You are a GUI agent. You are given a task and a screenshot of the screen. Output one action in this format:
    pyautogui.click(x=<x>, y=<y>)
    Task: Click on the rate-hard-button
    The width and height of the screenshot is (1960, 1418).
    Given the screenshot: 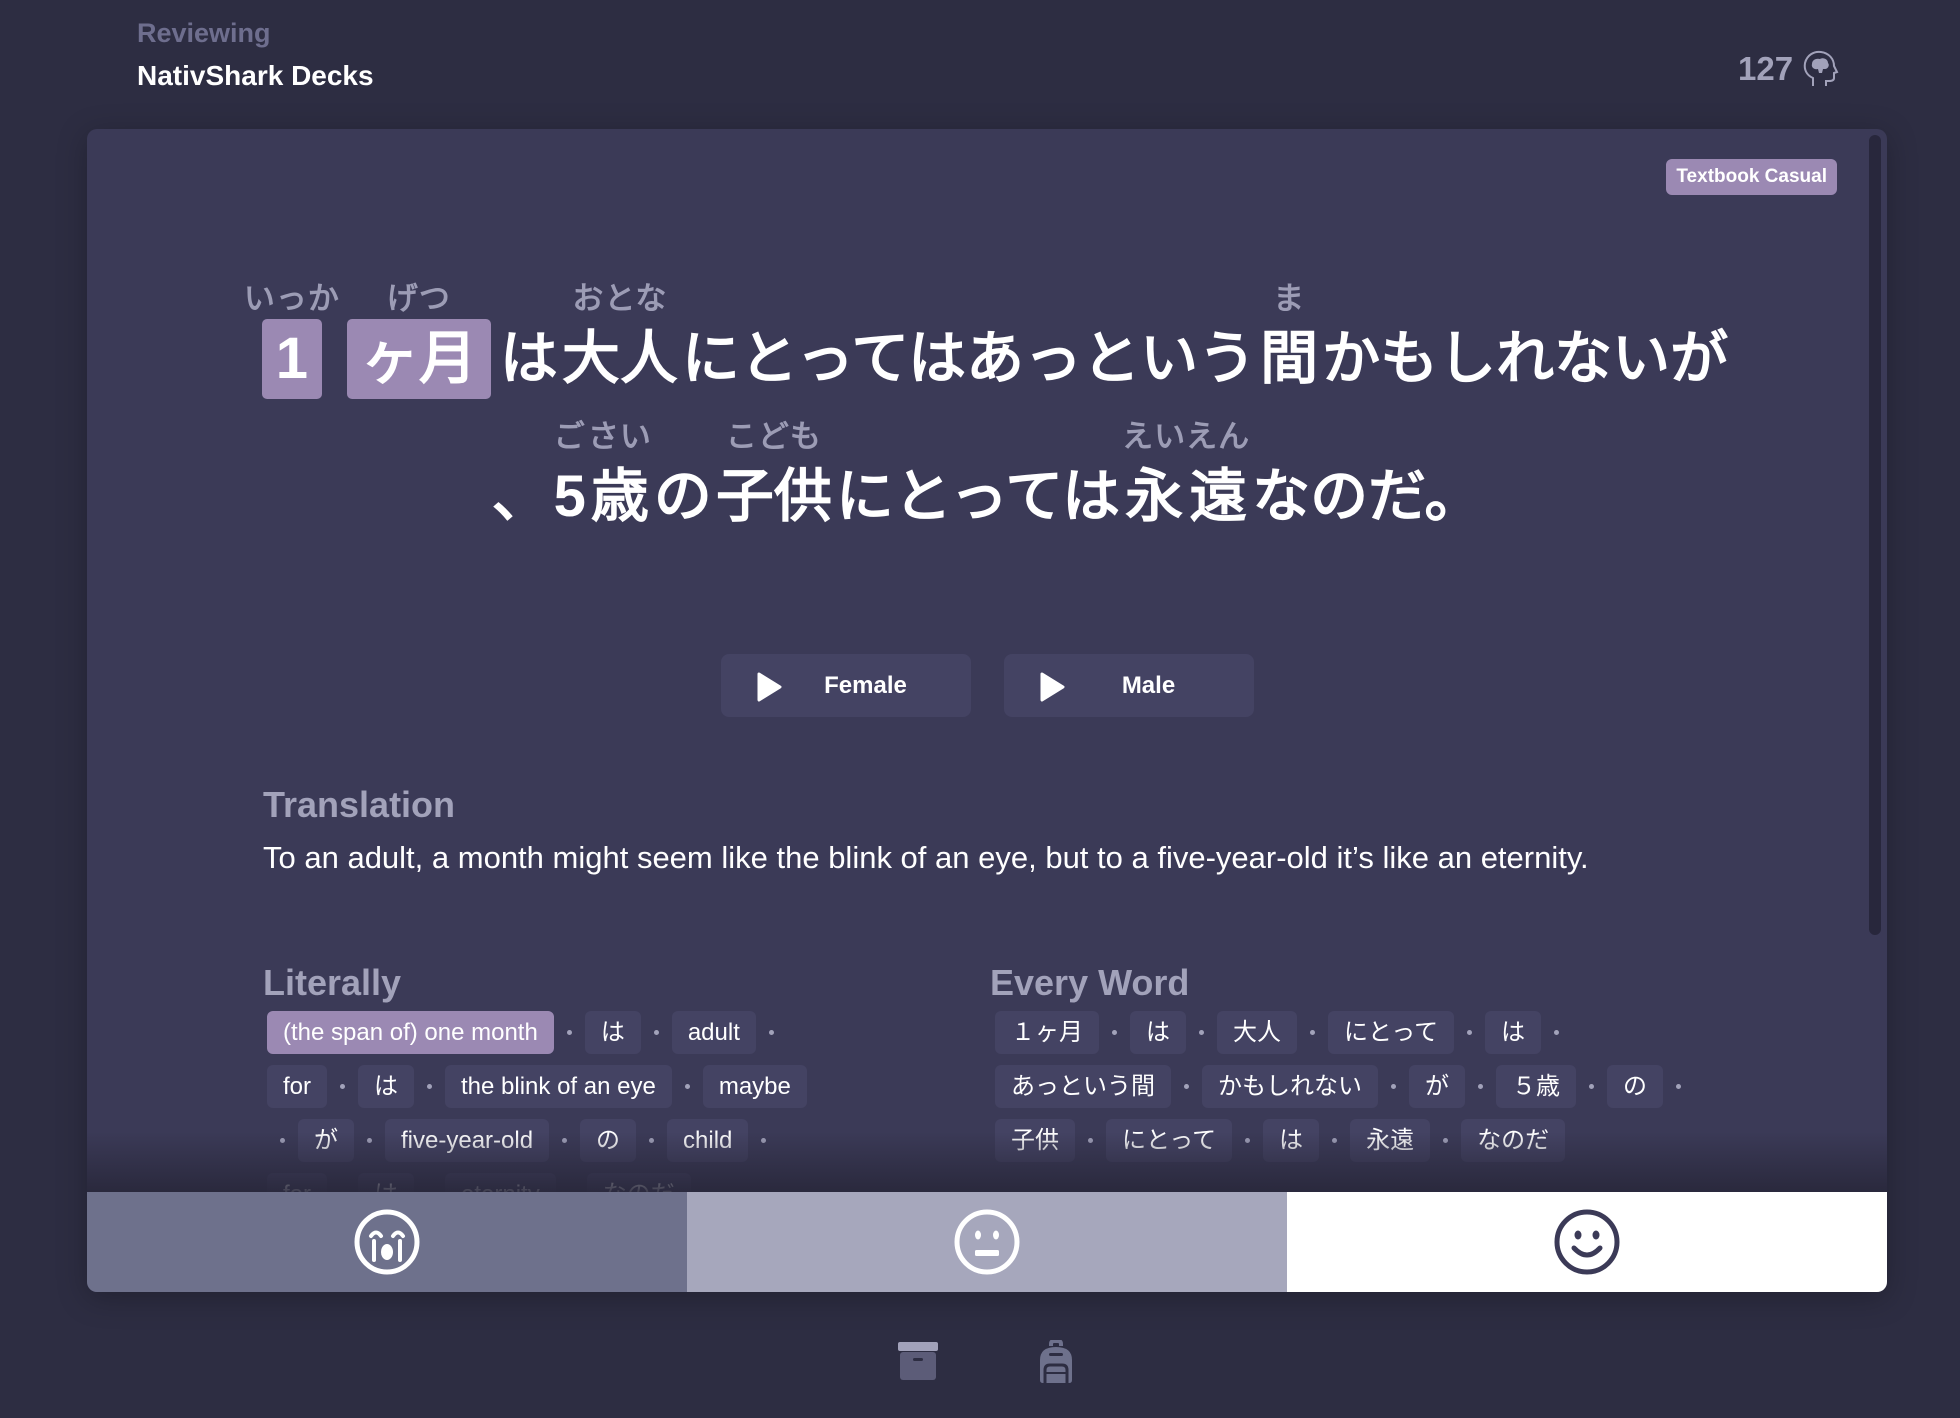 What is the action you would take?
    pyautogui.click(x=387, y=1242)
    